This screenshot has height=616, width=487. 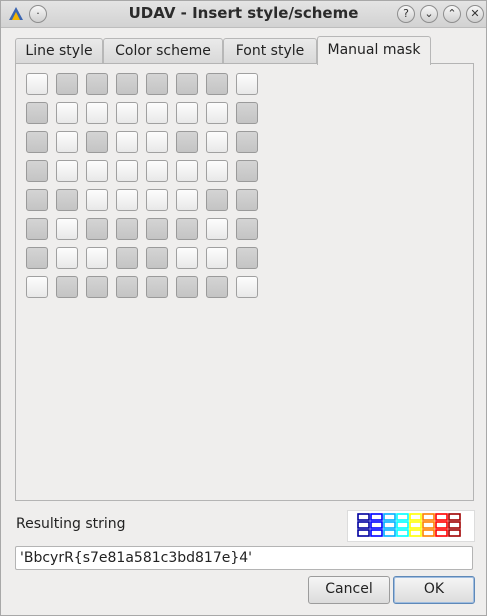 I want to click on resulting-string-field: 'BbcyrR{s7e81a581c3bd817e}4', so click(x=244, y=558).